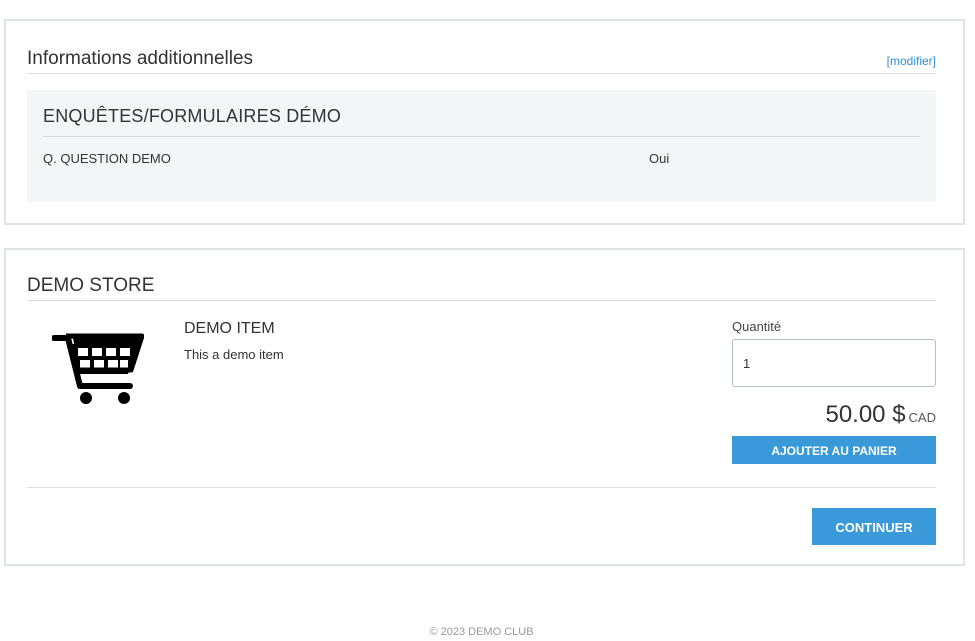  What do you see at coordinates (481, 136) in the screenshot?
I see `survey-divider` at bounding box center [481, 136].